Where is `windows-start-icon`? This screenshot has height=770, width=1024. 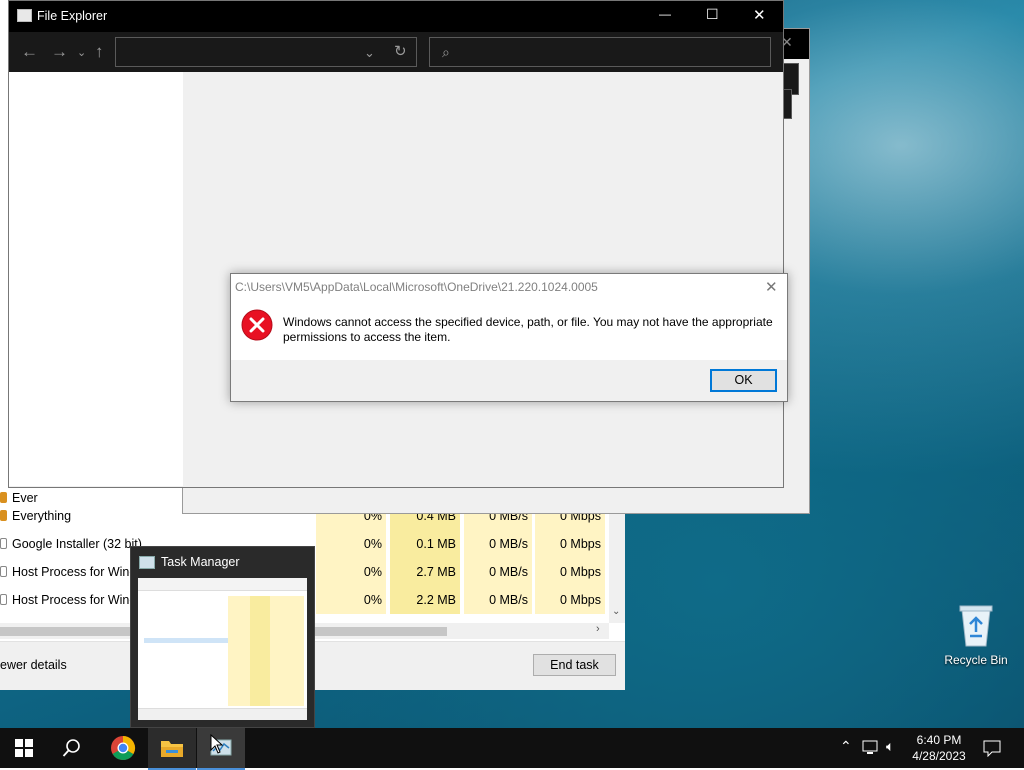
windows-start-icon is located at coordinates (24, 748).